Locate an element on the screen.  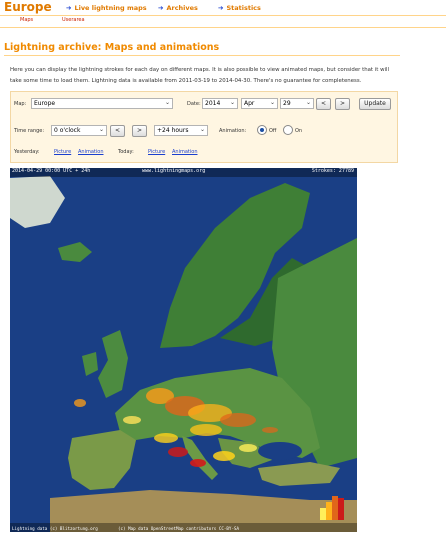
animation-off-radio is located at coordinates (262, 130).